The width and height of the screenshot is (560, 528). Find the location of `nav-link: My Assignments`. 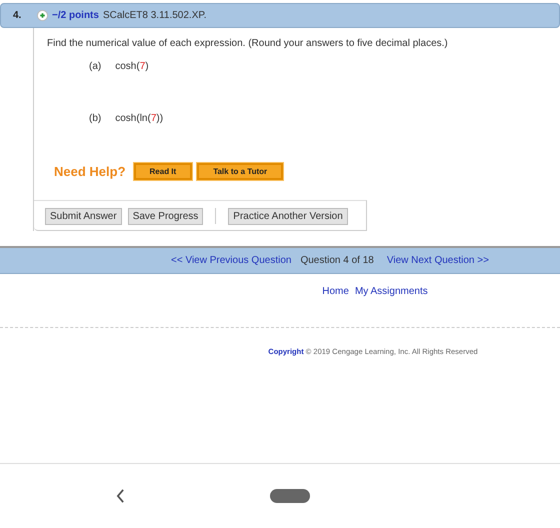

nav-link: My Assignments is located at coordinates (391, 291).